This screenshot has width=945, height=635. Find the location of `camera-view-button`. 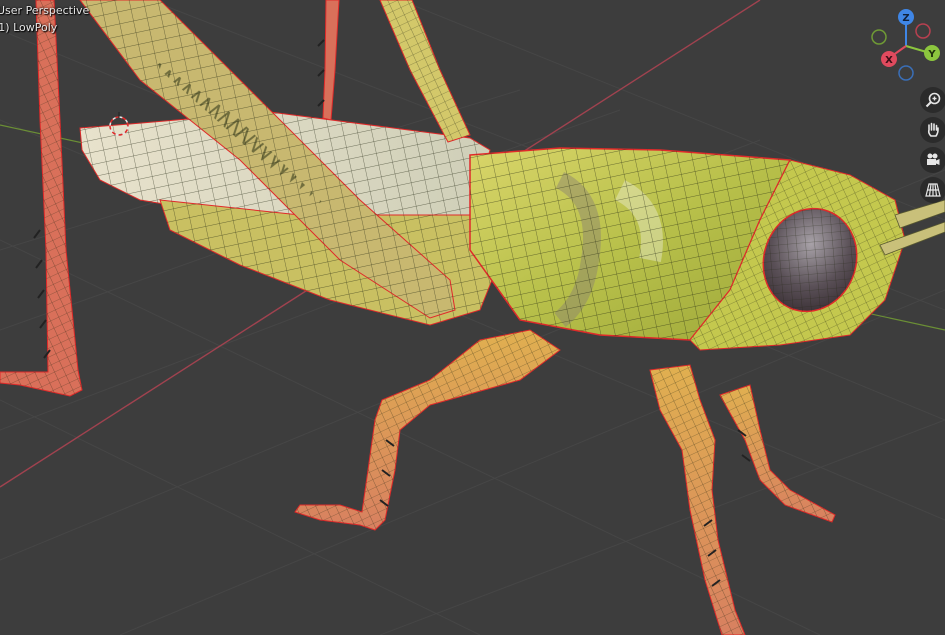

camera-view-button is located at coordinates (932, 160).